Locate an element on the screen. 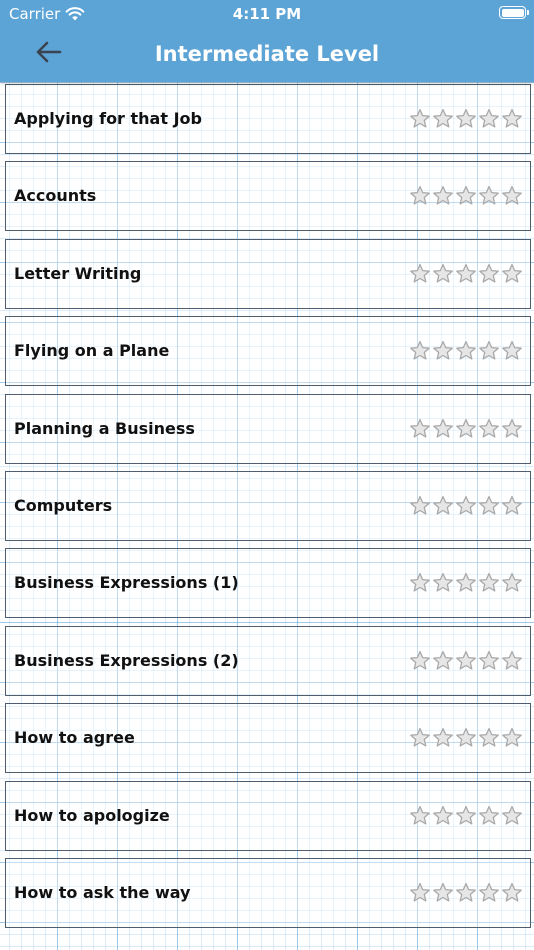 This screenshot has height=950, width=534. status-time: 4:11 PM is located at coordinates (267, 14).